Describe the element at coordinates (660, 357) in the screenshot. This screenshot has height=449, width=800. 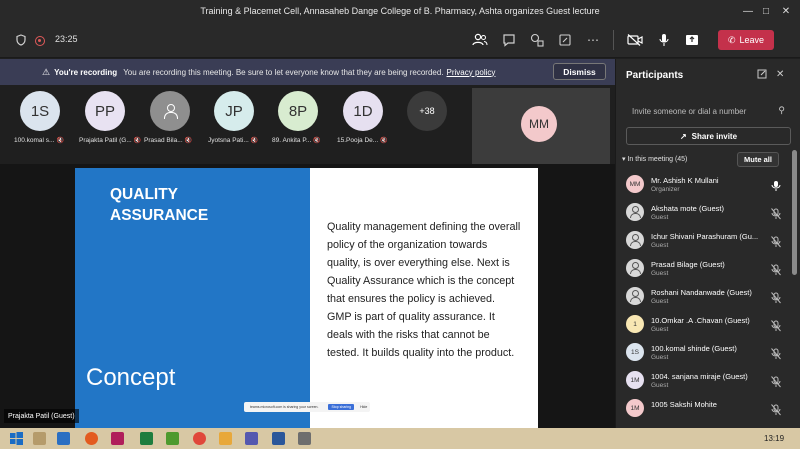
I see `participant-role: Guest` at that location.